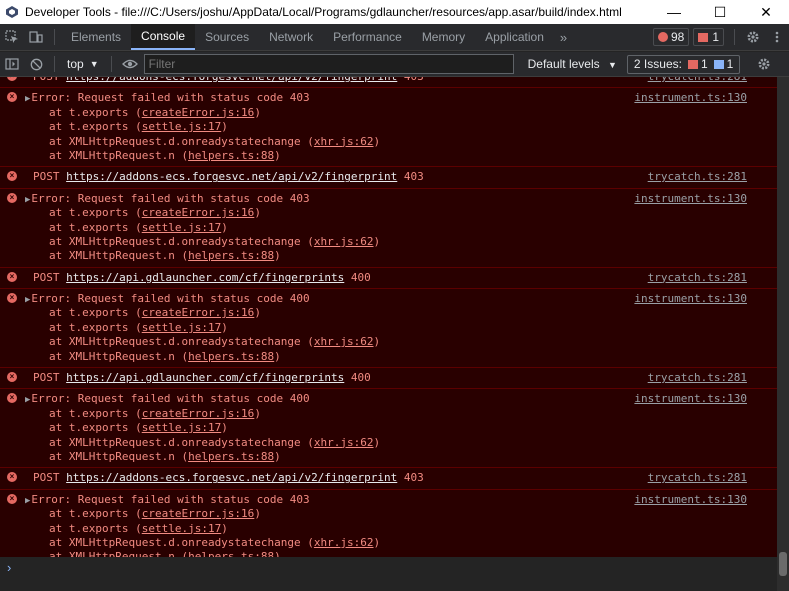  Describe the element at coordinates (764, 64) in the screenshot. I see `console-settings-gear-icon` at that location.